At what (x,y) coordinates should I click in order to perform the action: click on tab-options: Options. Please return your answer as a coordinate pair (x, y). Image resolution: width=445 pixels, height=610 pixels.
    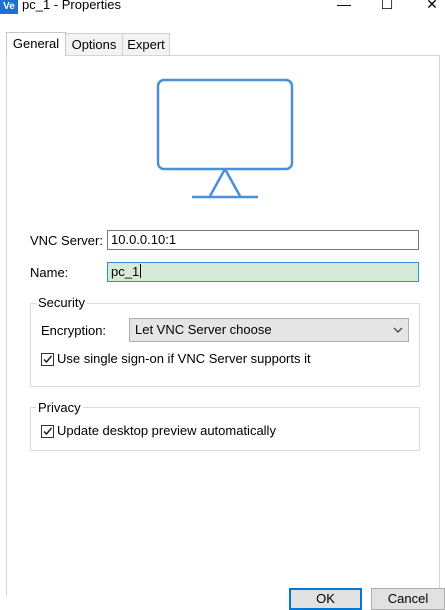
    Looking at the image, I should click on (94, 44).